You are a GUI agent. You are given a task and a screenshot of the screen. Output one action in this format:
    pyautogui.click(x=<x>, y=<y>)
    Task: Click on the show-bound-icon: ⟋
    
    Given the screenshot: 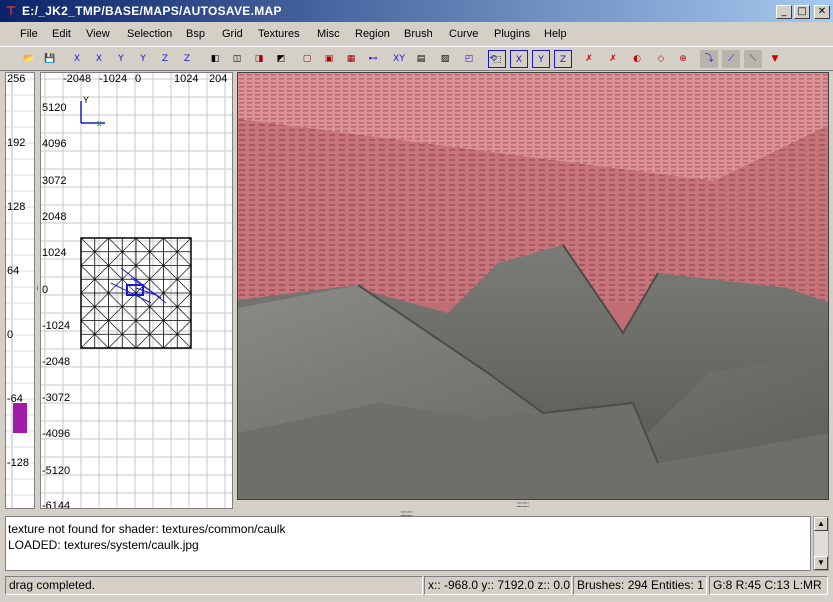 What is the action you would take?
    pyautogui.click(x=731, y=59)
    